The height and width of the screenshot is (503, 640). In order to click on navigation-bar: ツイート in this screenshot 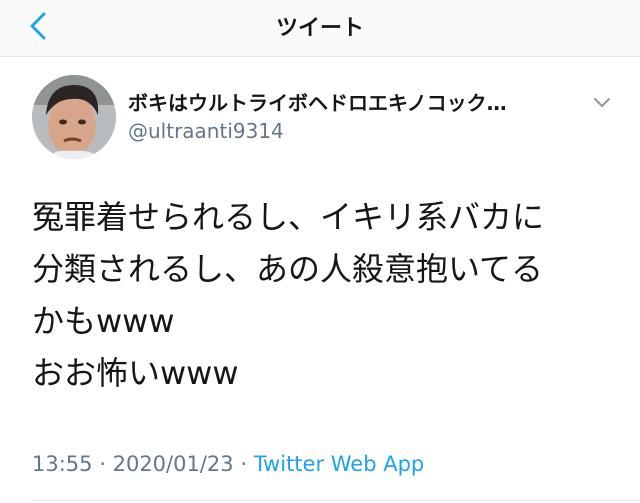, I will do `click(320, 28)`.